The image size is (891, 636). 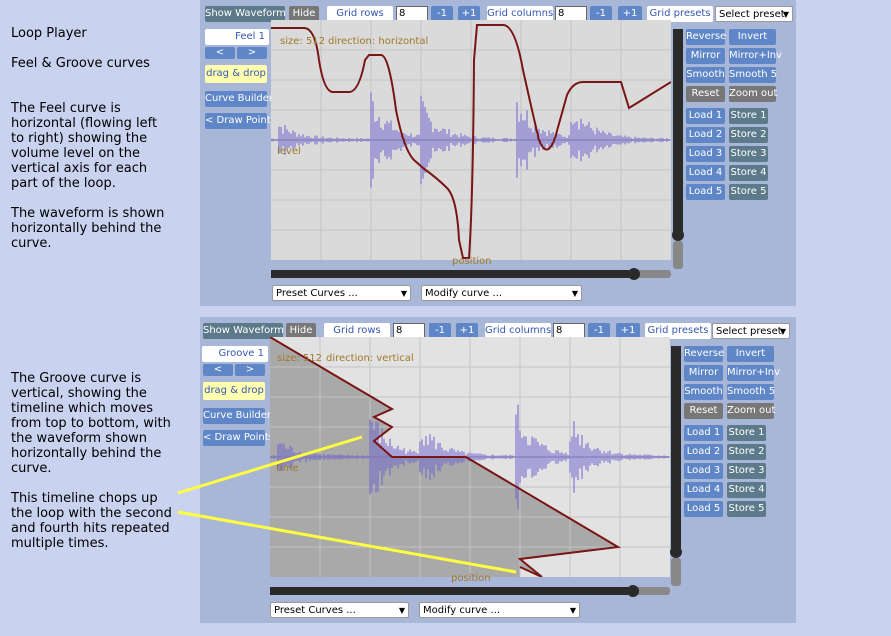 I want to click on annotation-arrow-lower, so click(x=347, y=542).